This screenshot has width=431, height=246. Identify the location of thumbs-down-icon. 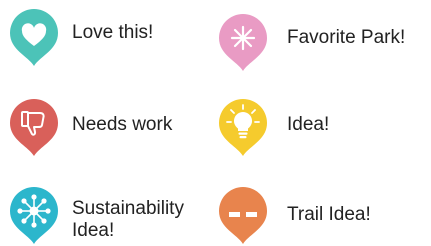
(34, 127).